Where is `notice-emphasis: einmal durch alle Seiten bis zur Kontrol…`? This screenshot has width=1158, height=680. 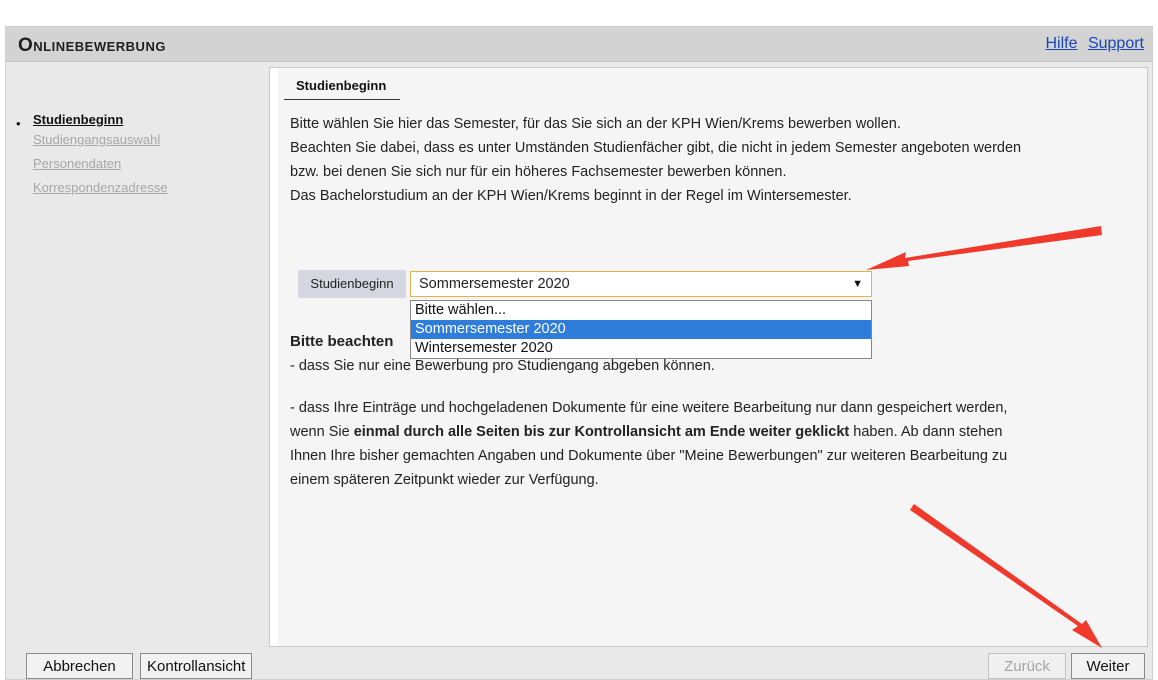 notice-emphasis: einmal durch alle Seiten bis zur Kontrol… is located at coordinates (601, 432).